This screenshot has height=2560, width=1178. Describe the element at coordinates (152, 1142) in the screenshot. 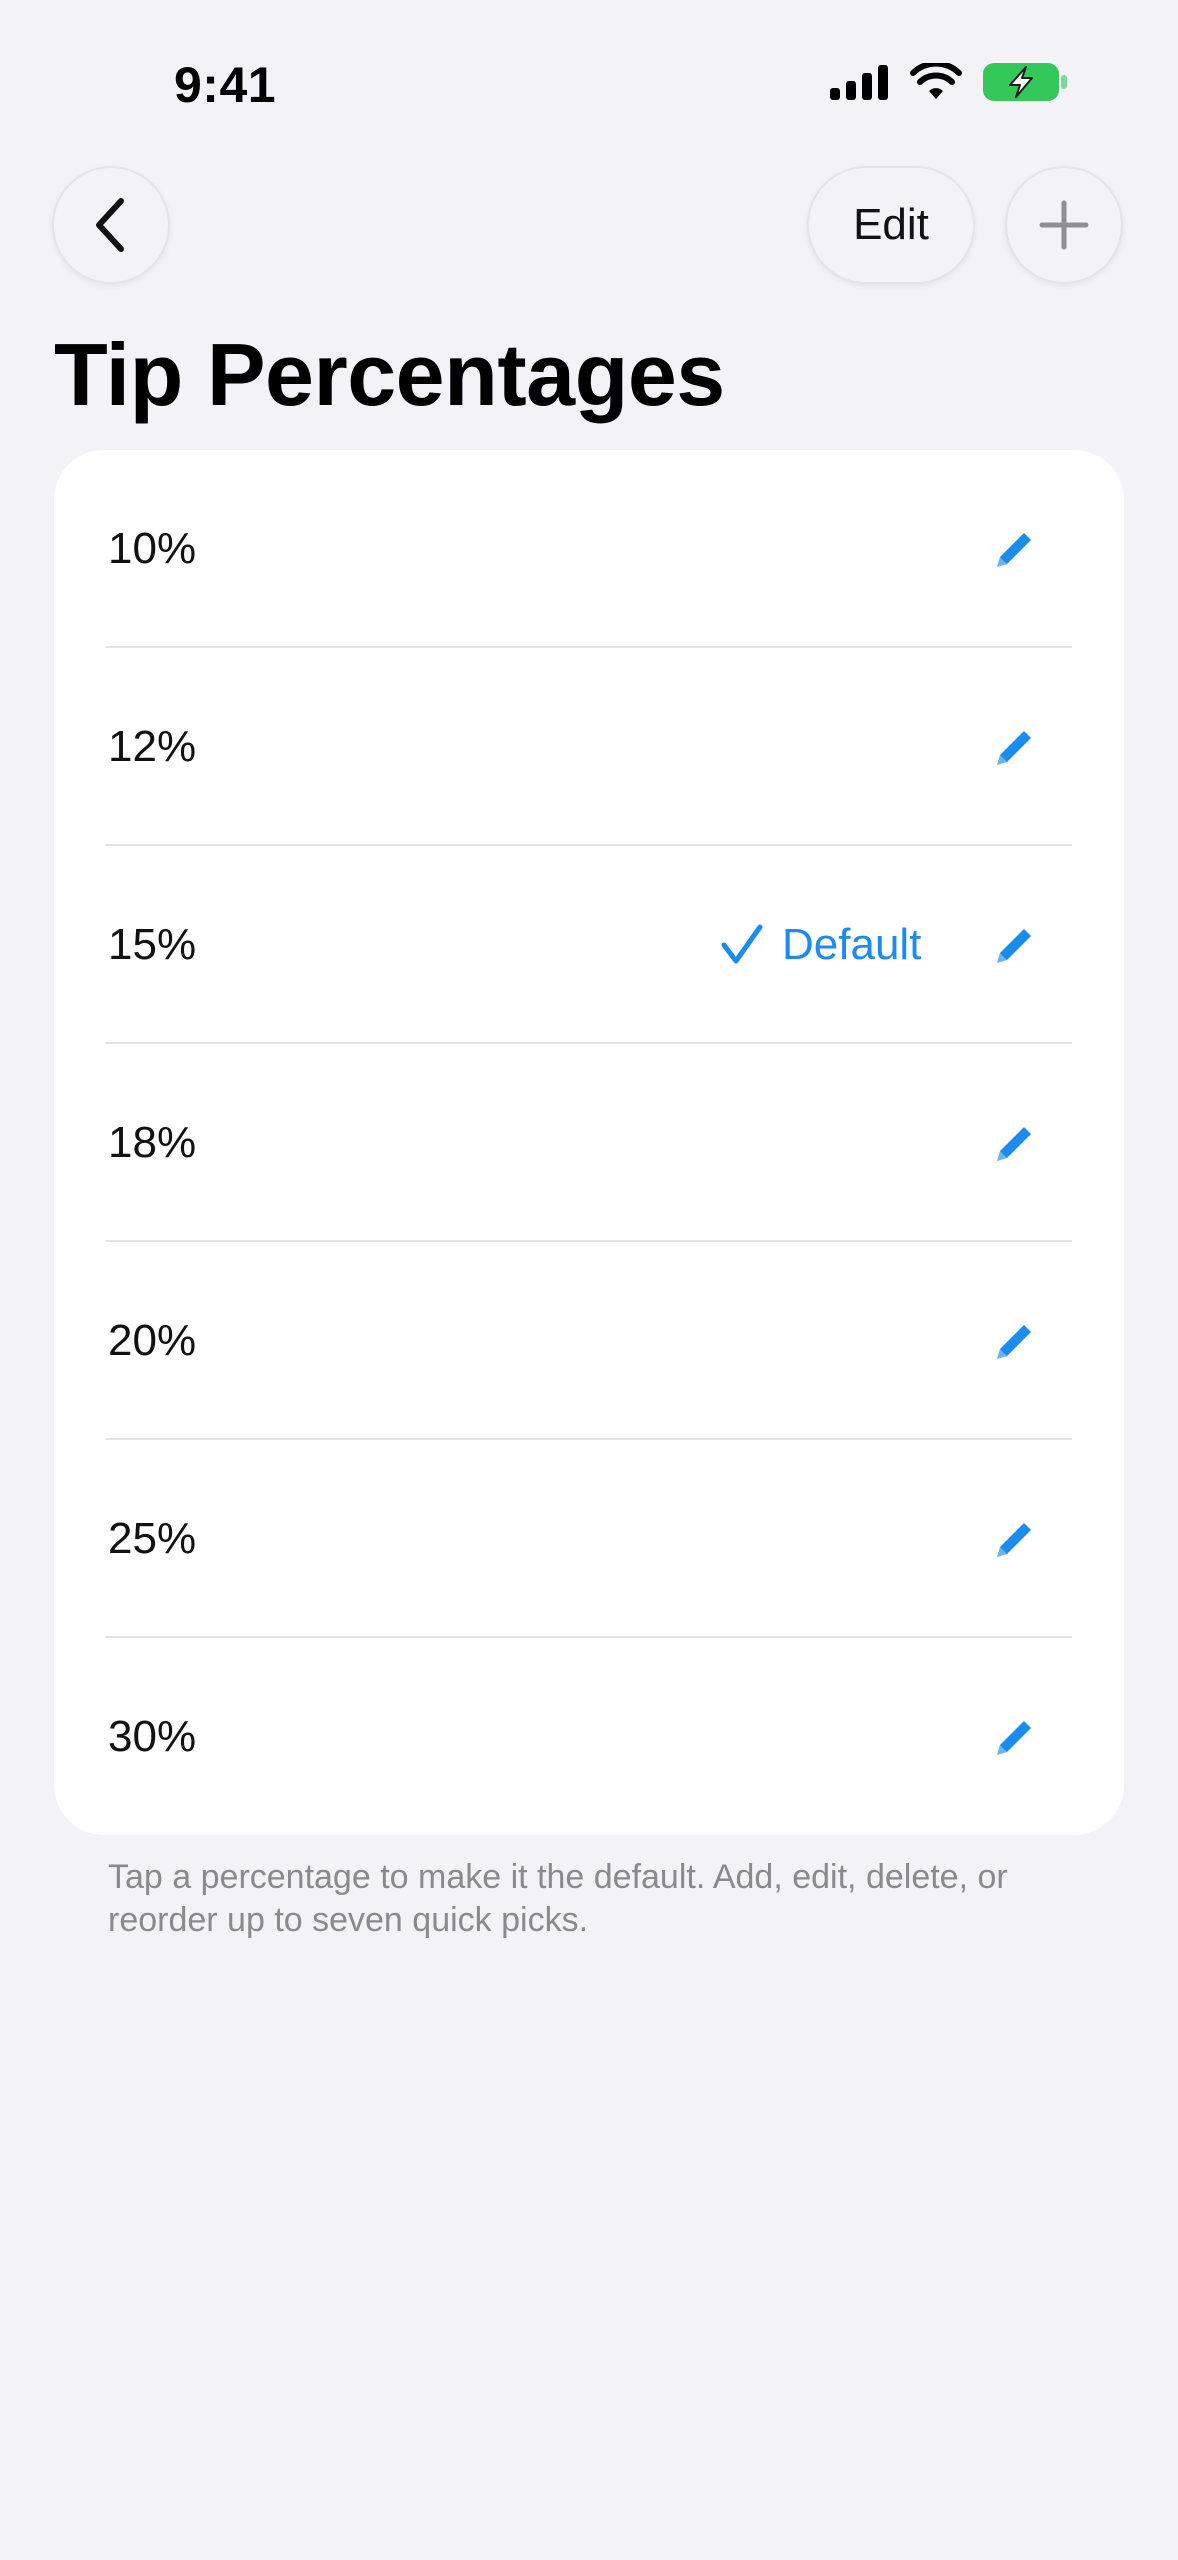

I see `percentage-label: 18%` at that location.